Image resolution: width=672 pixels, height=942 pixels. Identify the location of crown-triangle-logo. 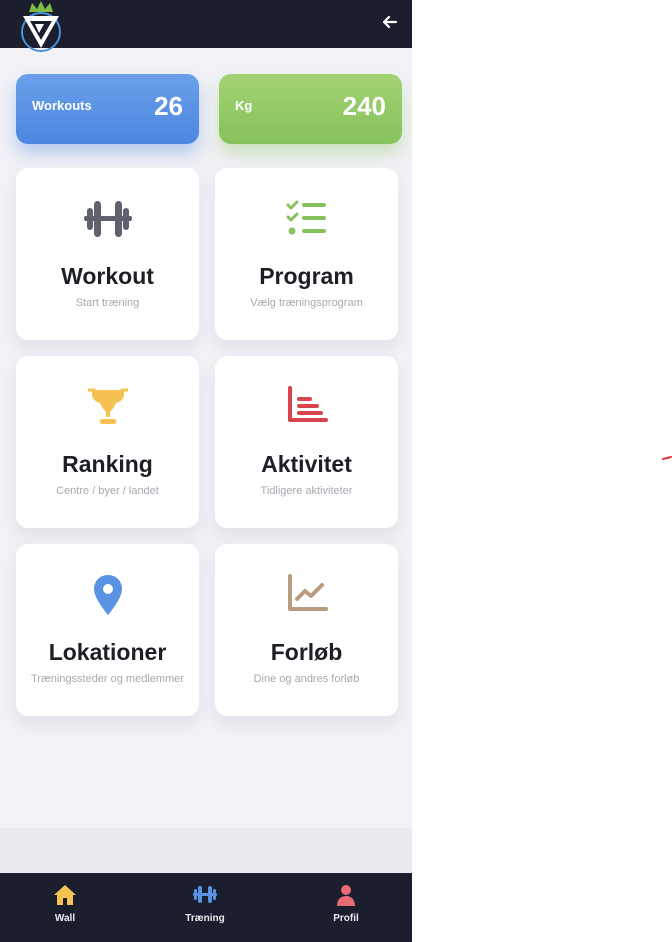
(41, 26).